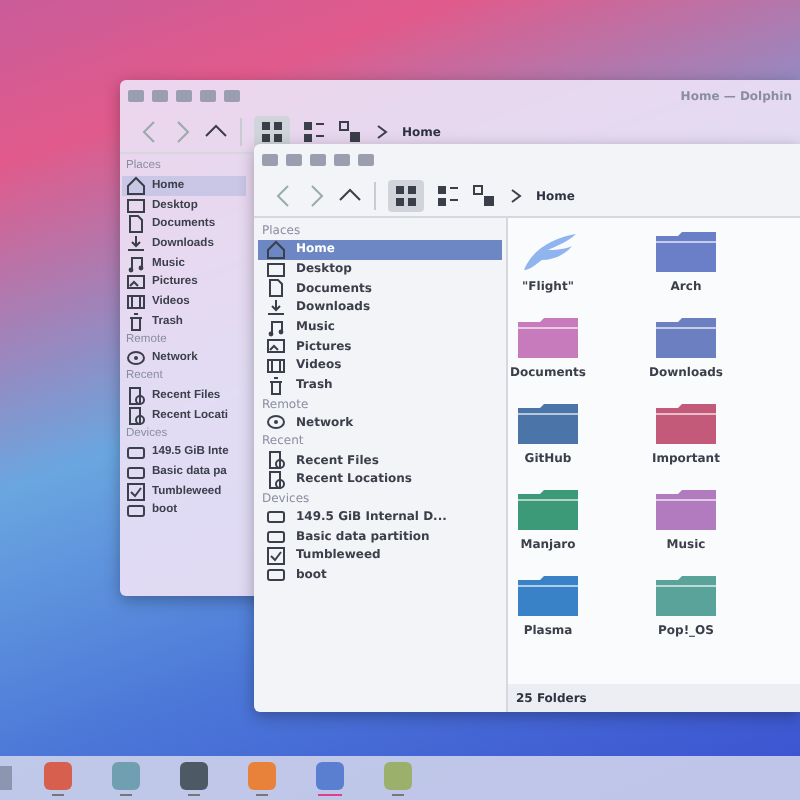 Image resolution: width=800 pixels, height=800 pixels. I want to click on icons-view-button, so click(406, 196).